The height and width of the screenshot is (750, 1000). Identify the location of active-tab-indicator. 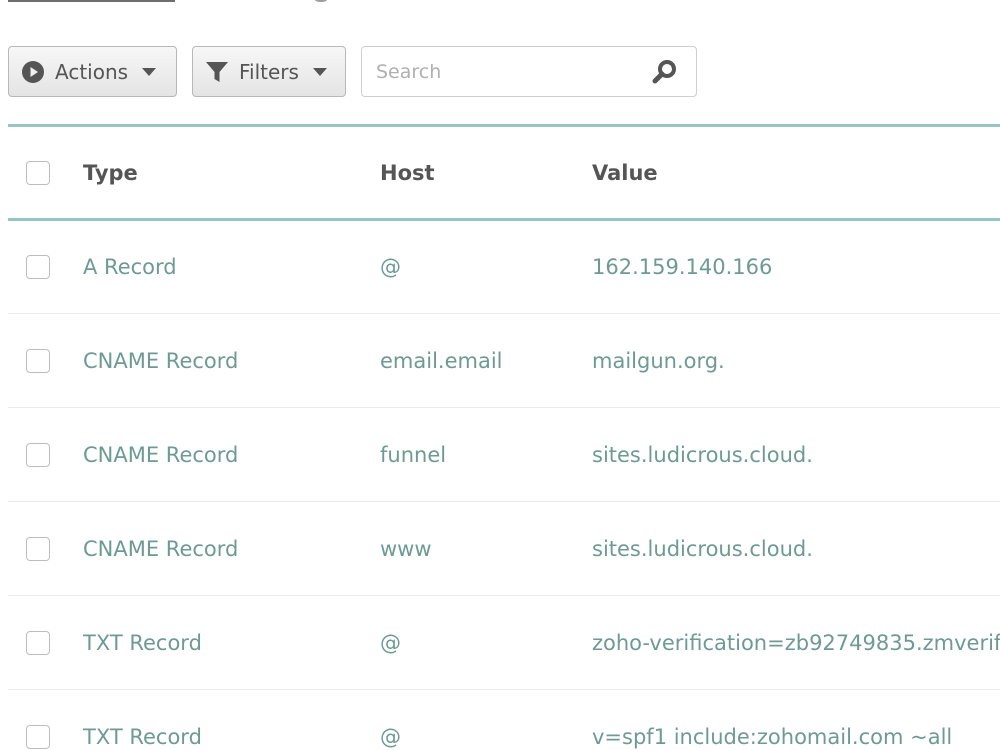
(91, 1).